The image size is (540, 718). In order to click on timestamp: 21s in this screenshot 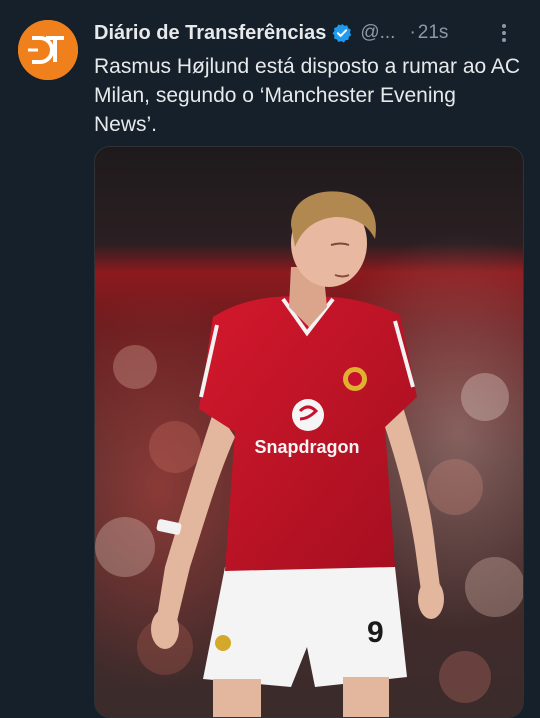, I will do `click(433, 33)`.